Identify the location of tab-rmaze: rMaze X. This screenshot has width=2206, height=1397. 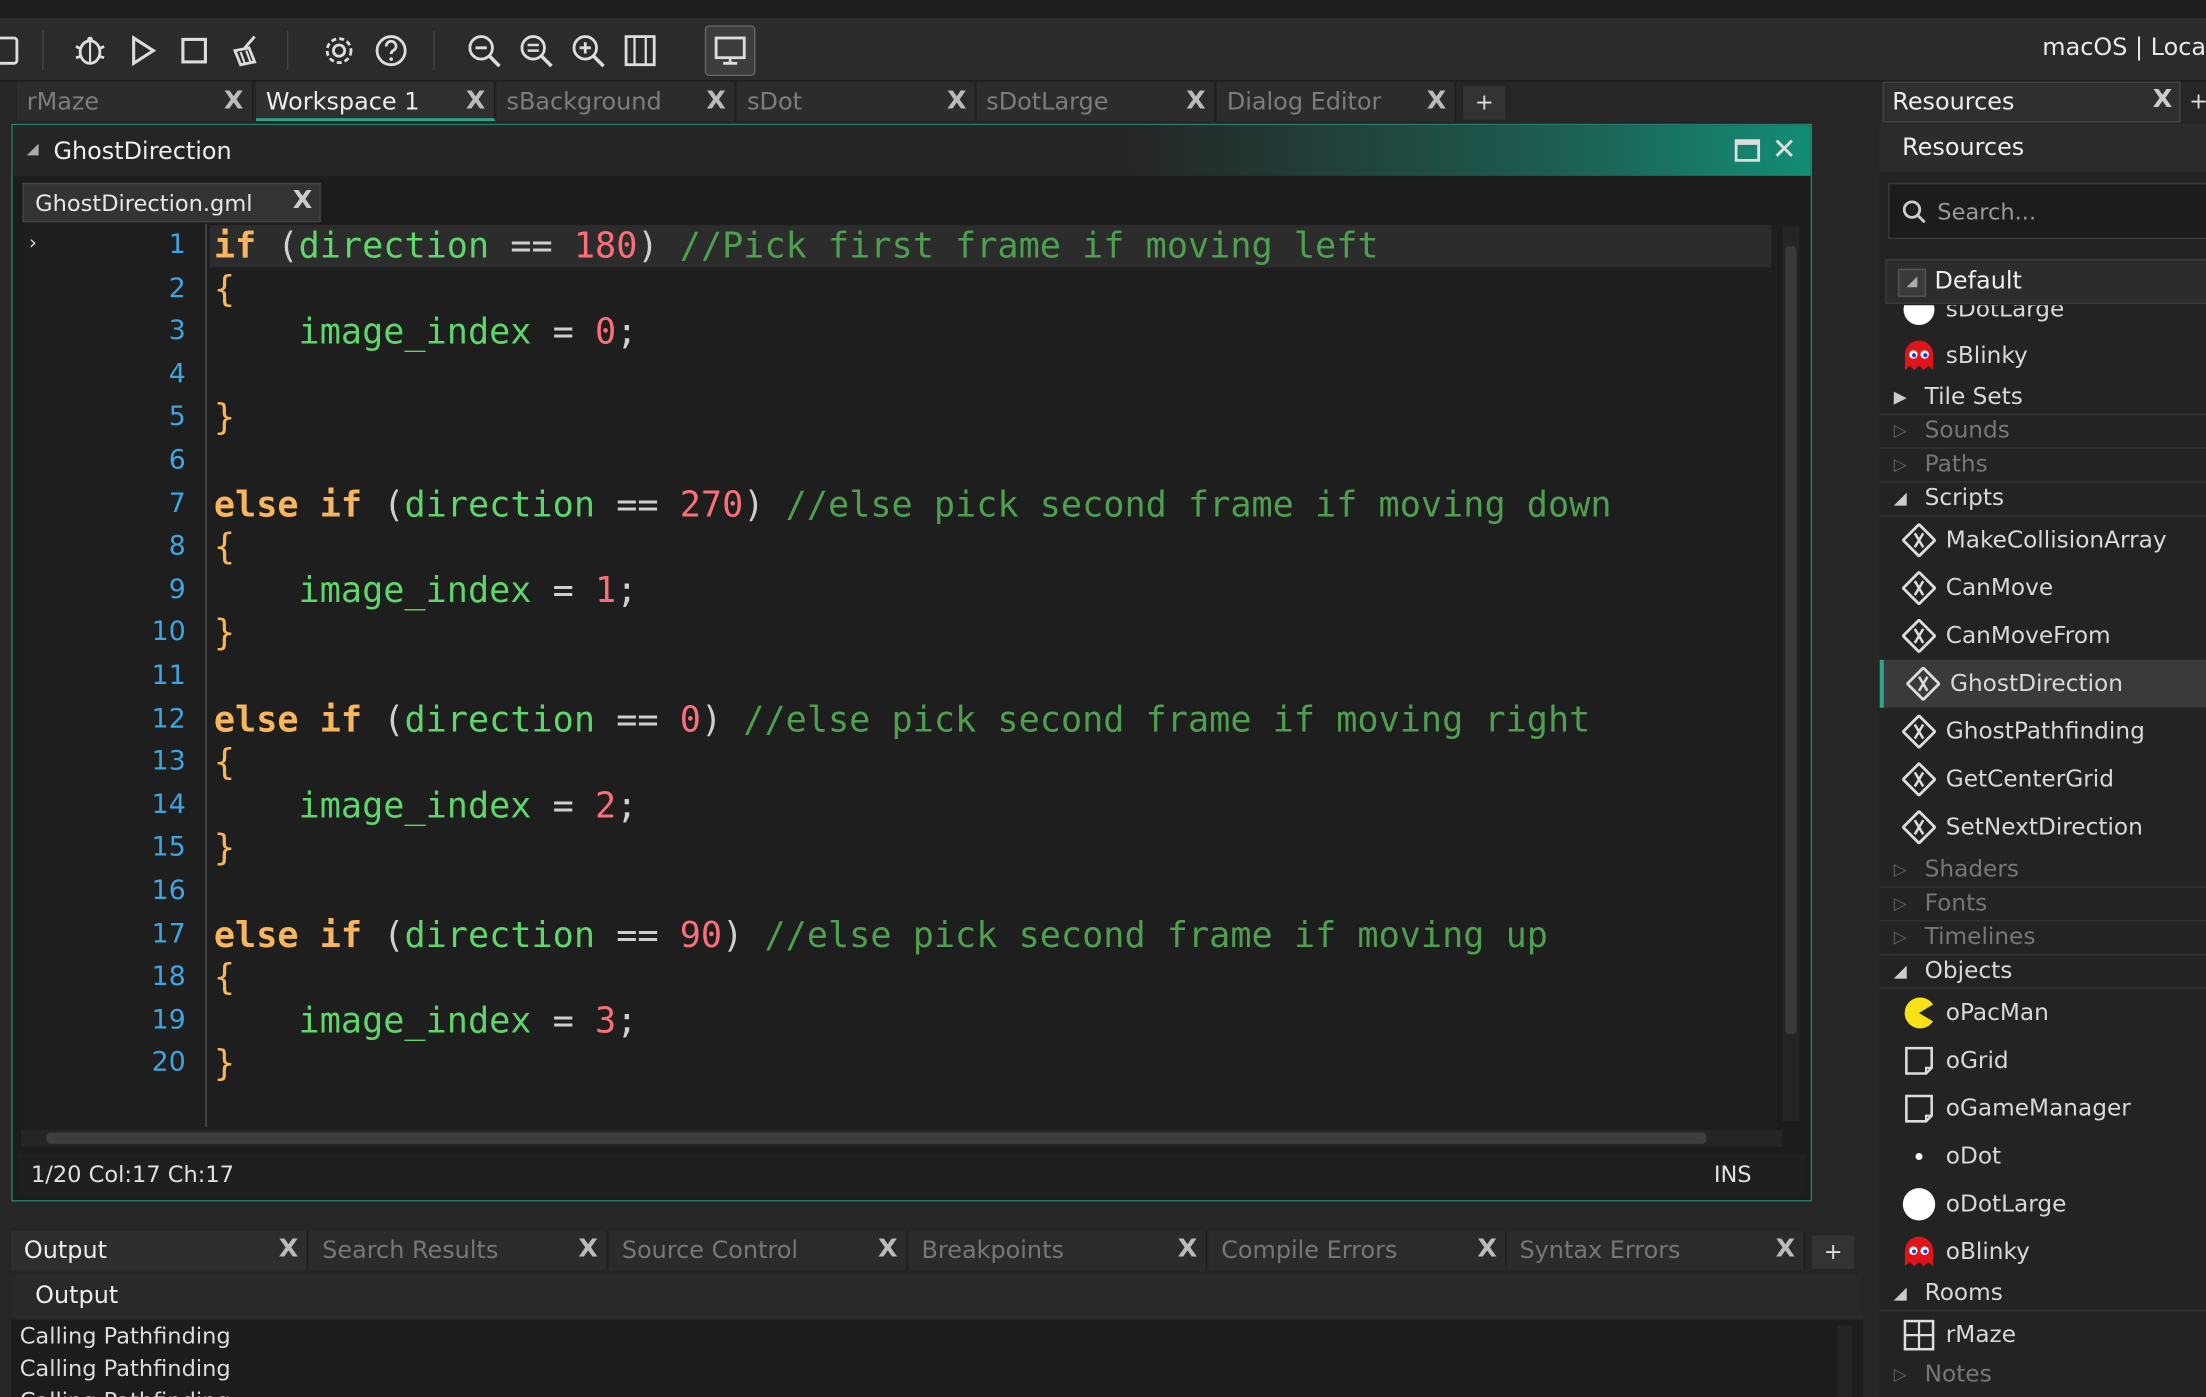
(135, 101).